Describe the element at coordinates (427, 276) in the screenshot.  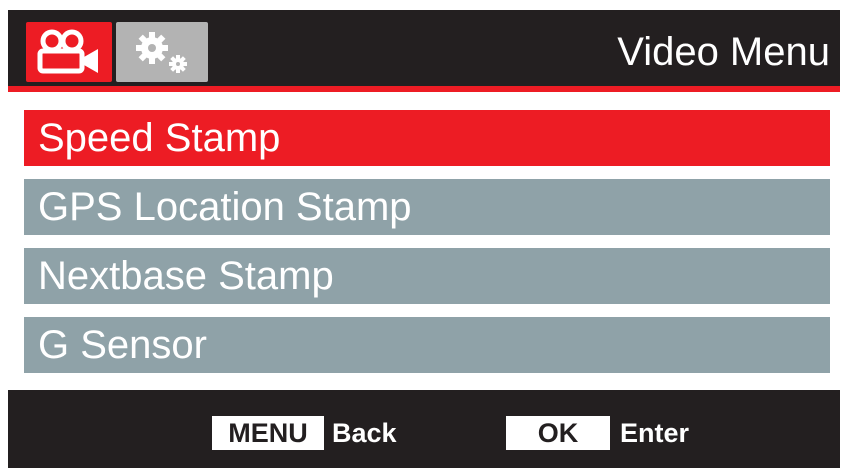
I see `menu-item-nextbase-stamp: Nextbase Stamp` at that location.